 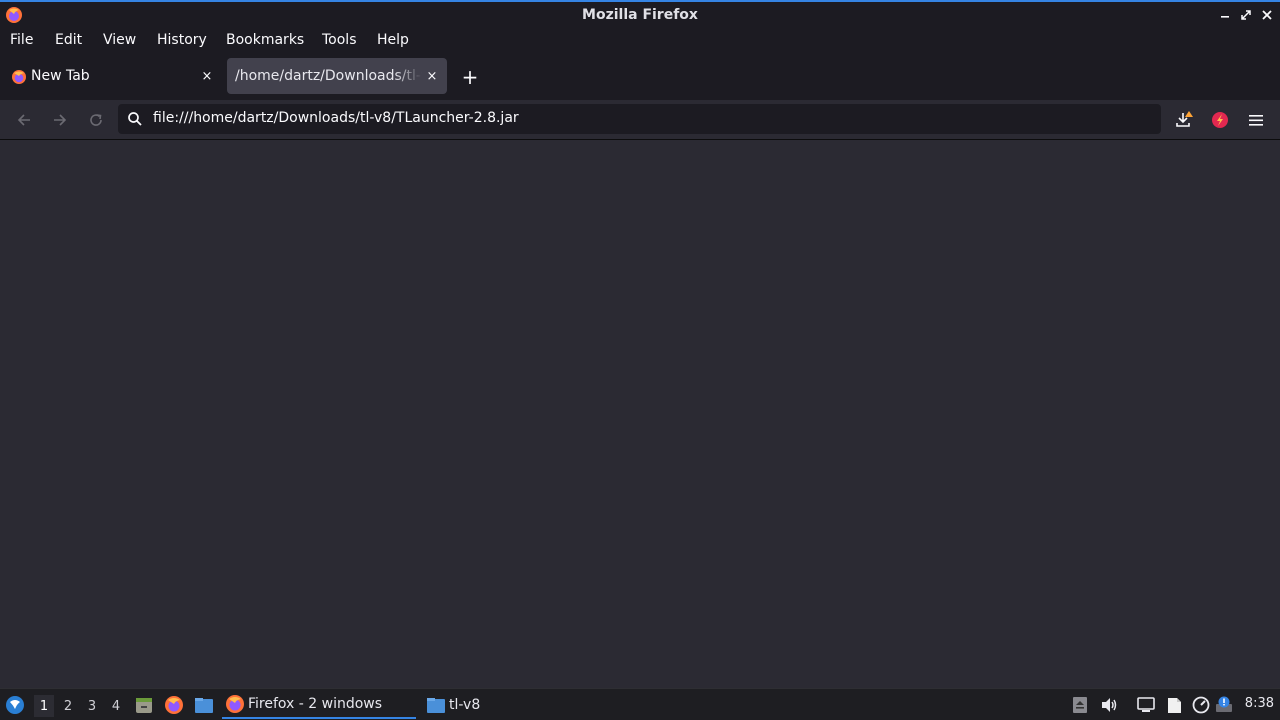 I want to click on tab-label: /home/dartz/Downloads/tl-v8, so click(x=328, y=76).